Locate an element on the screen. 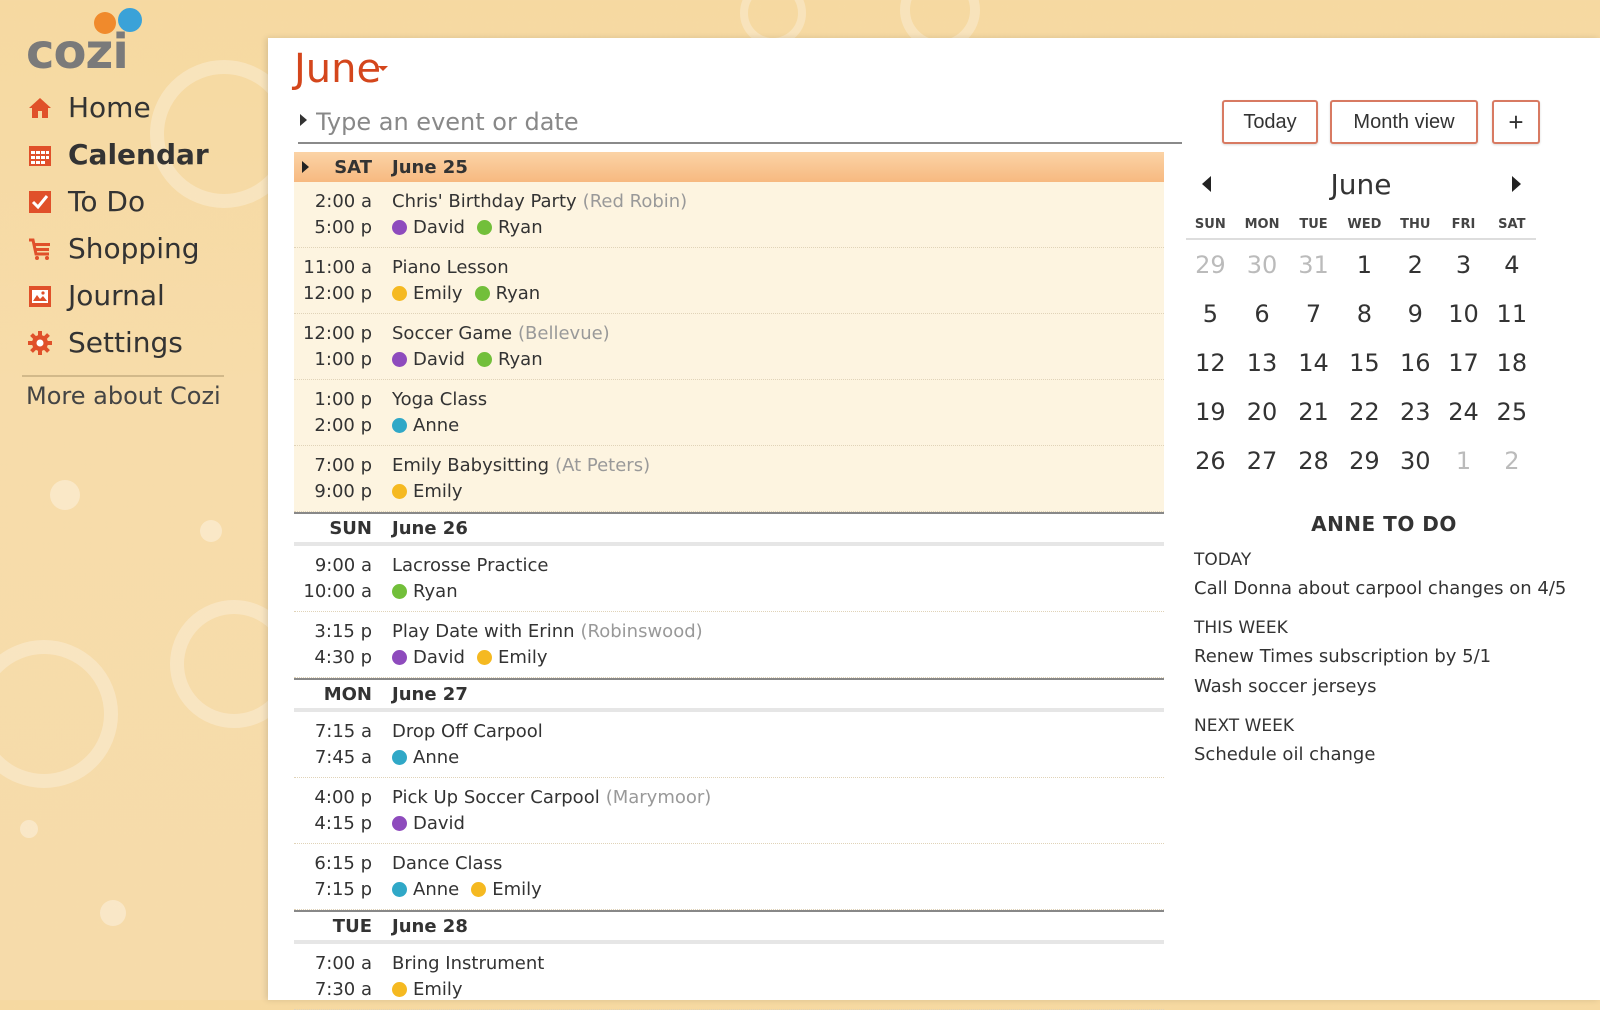  calendar-day: 13 is located at coordinates (1262, 362).